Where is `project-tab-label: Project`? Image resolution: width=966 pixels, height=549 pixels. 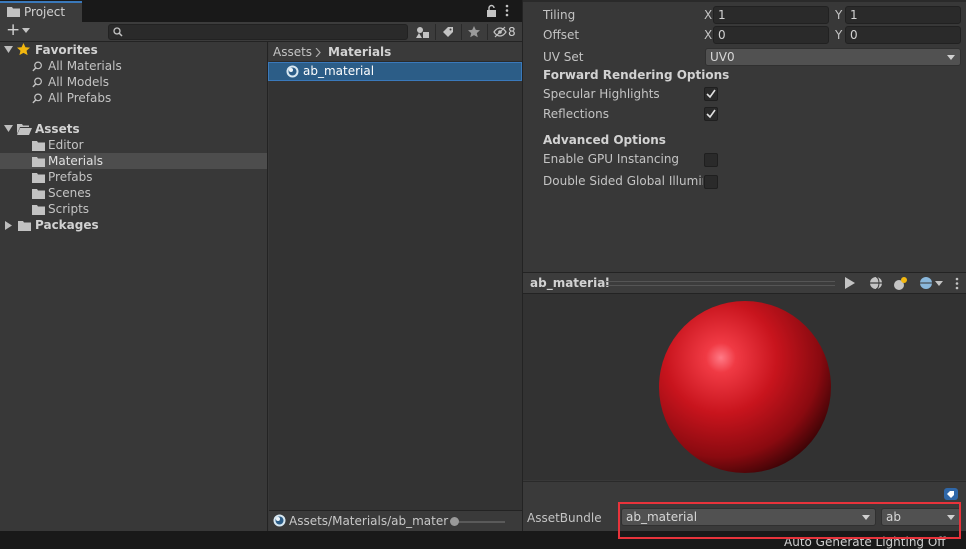
project-tab-label: Project is located at coordinates (45, 12).